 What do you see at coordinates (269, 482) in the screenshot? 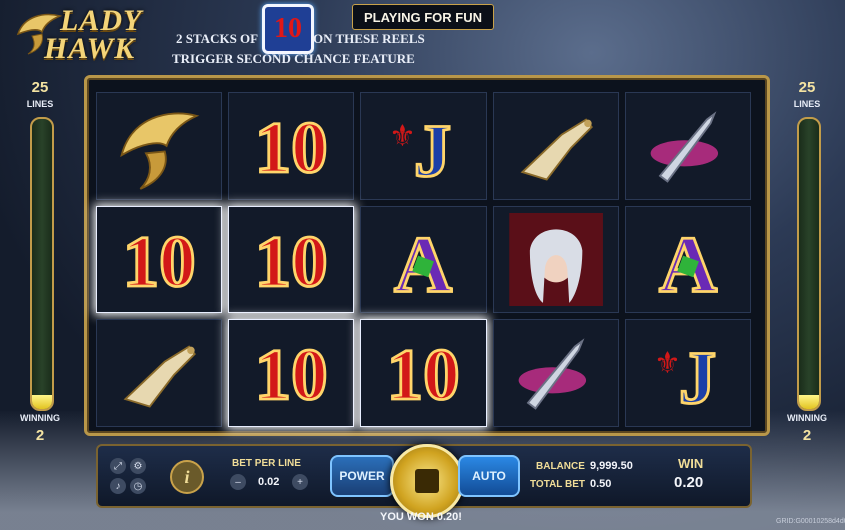
I see `bet-per-line-value: 0.02` at bounding box center [269, 482].